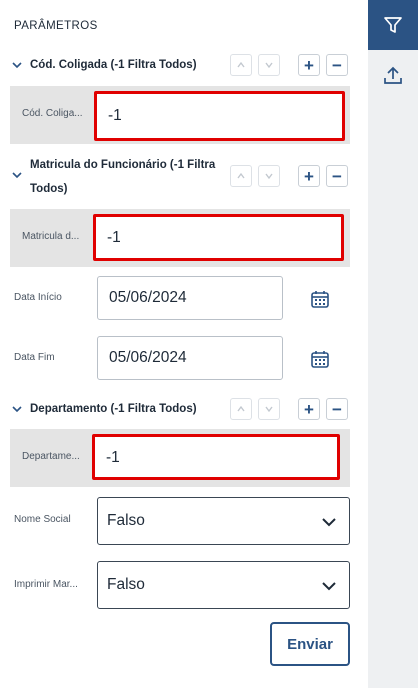  What do you see at coordinates (49, 189) in the screenshot?
I see `section-title-continued: Todos)` at bounding box center [49, 189].